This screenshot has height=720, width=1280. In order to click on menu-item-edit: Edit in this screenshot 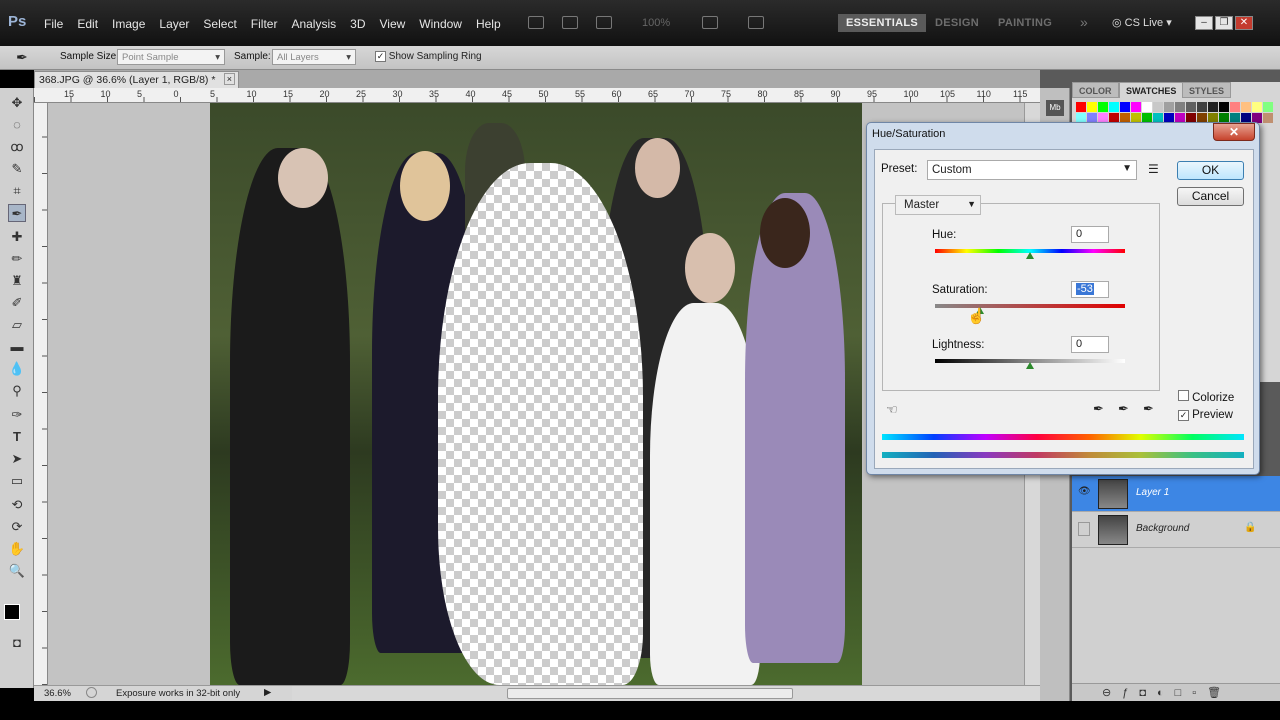, I will do `click(87, 24)`.